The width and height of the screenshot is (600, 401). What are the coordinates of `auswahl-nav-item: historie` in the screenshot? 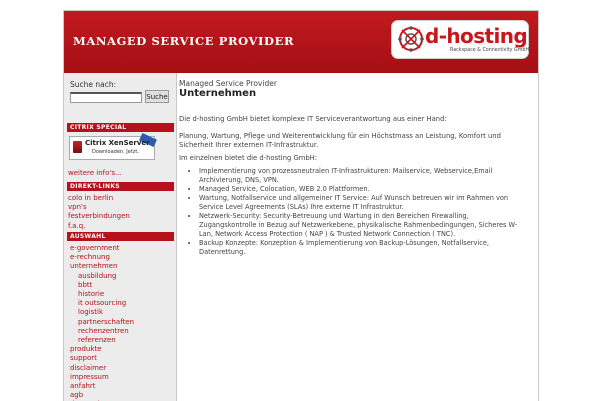 It's located at (91, 294).